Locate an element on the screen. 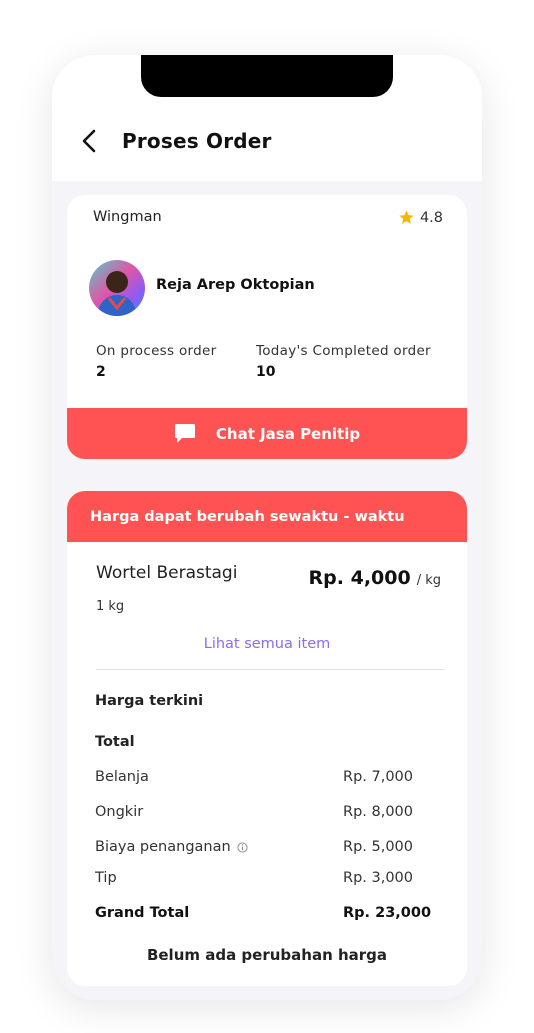 The image size is (534, 1033). item-price: Rp. 4,000 / kg is located at coordinates (375, 578).